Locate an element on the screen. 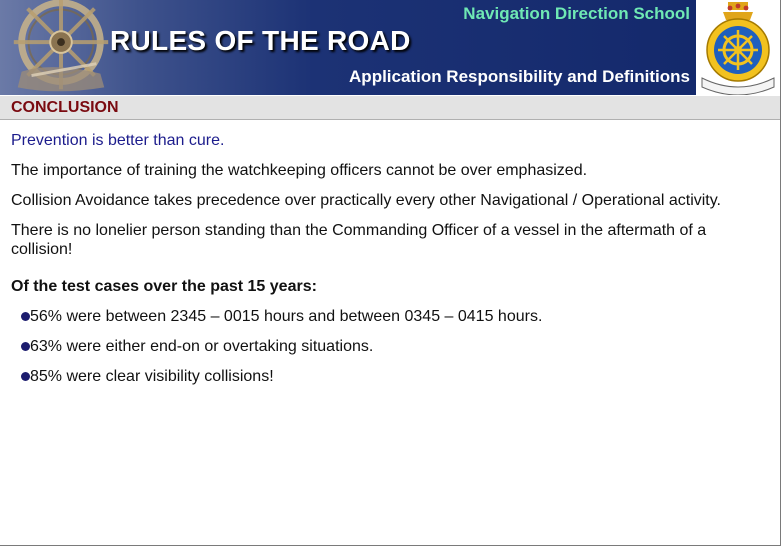  naval-crest-icon is located at coordinates (738, 49).